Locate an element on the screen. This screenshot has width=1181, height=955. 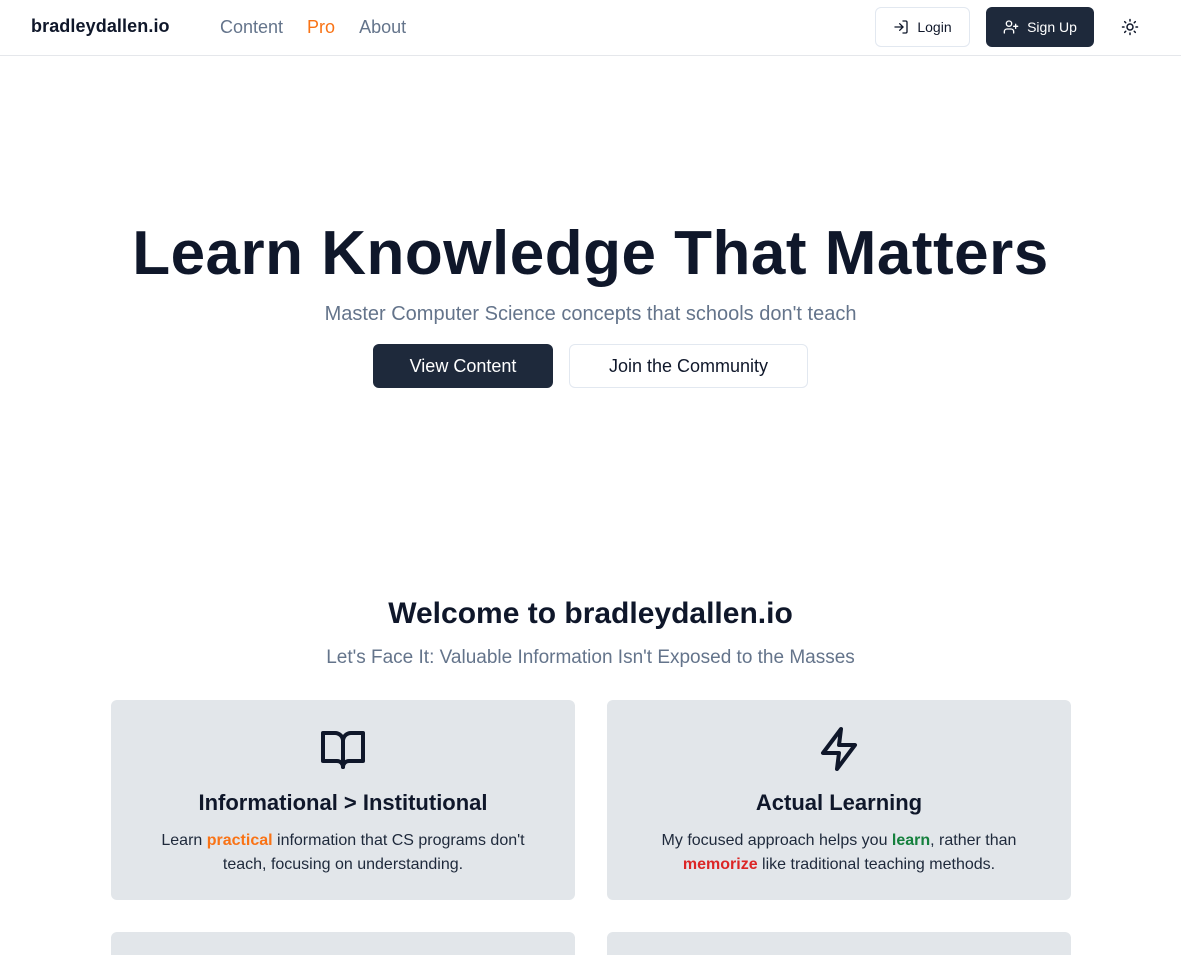
login-label: Login is located at coordinates (934, 27).